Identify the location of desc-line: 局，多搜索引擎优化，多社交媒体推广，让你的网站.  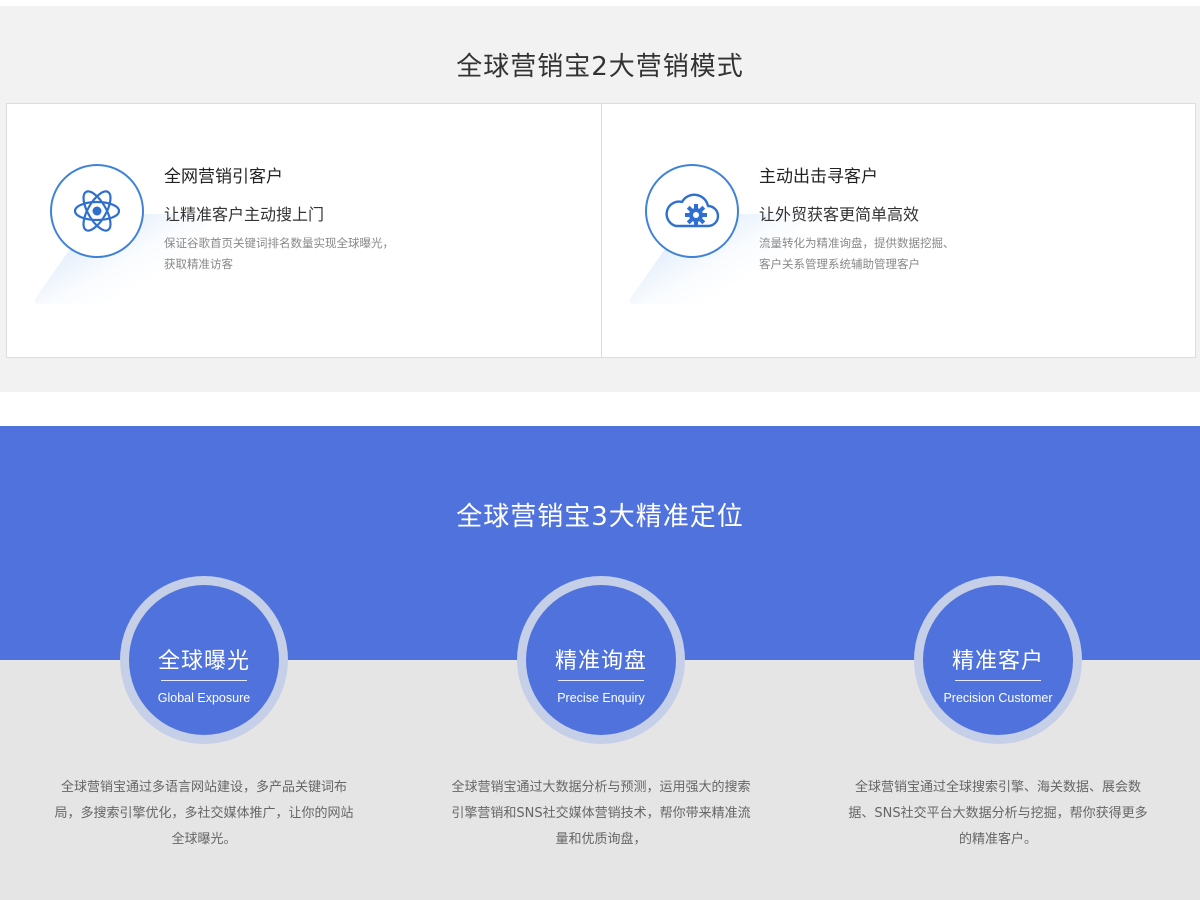
(204, 813).